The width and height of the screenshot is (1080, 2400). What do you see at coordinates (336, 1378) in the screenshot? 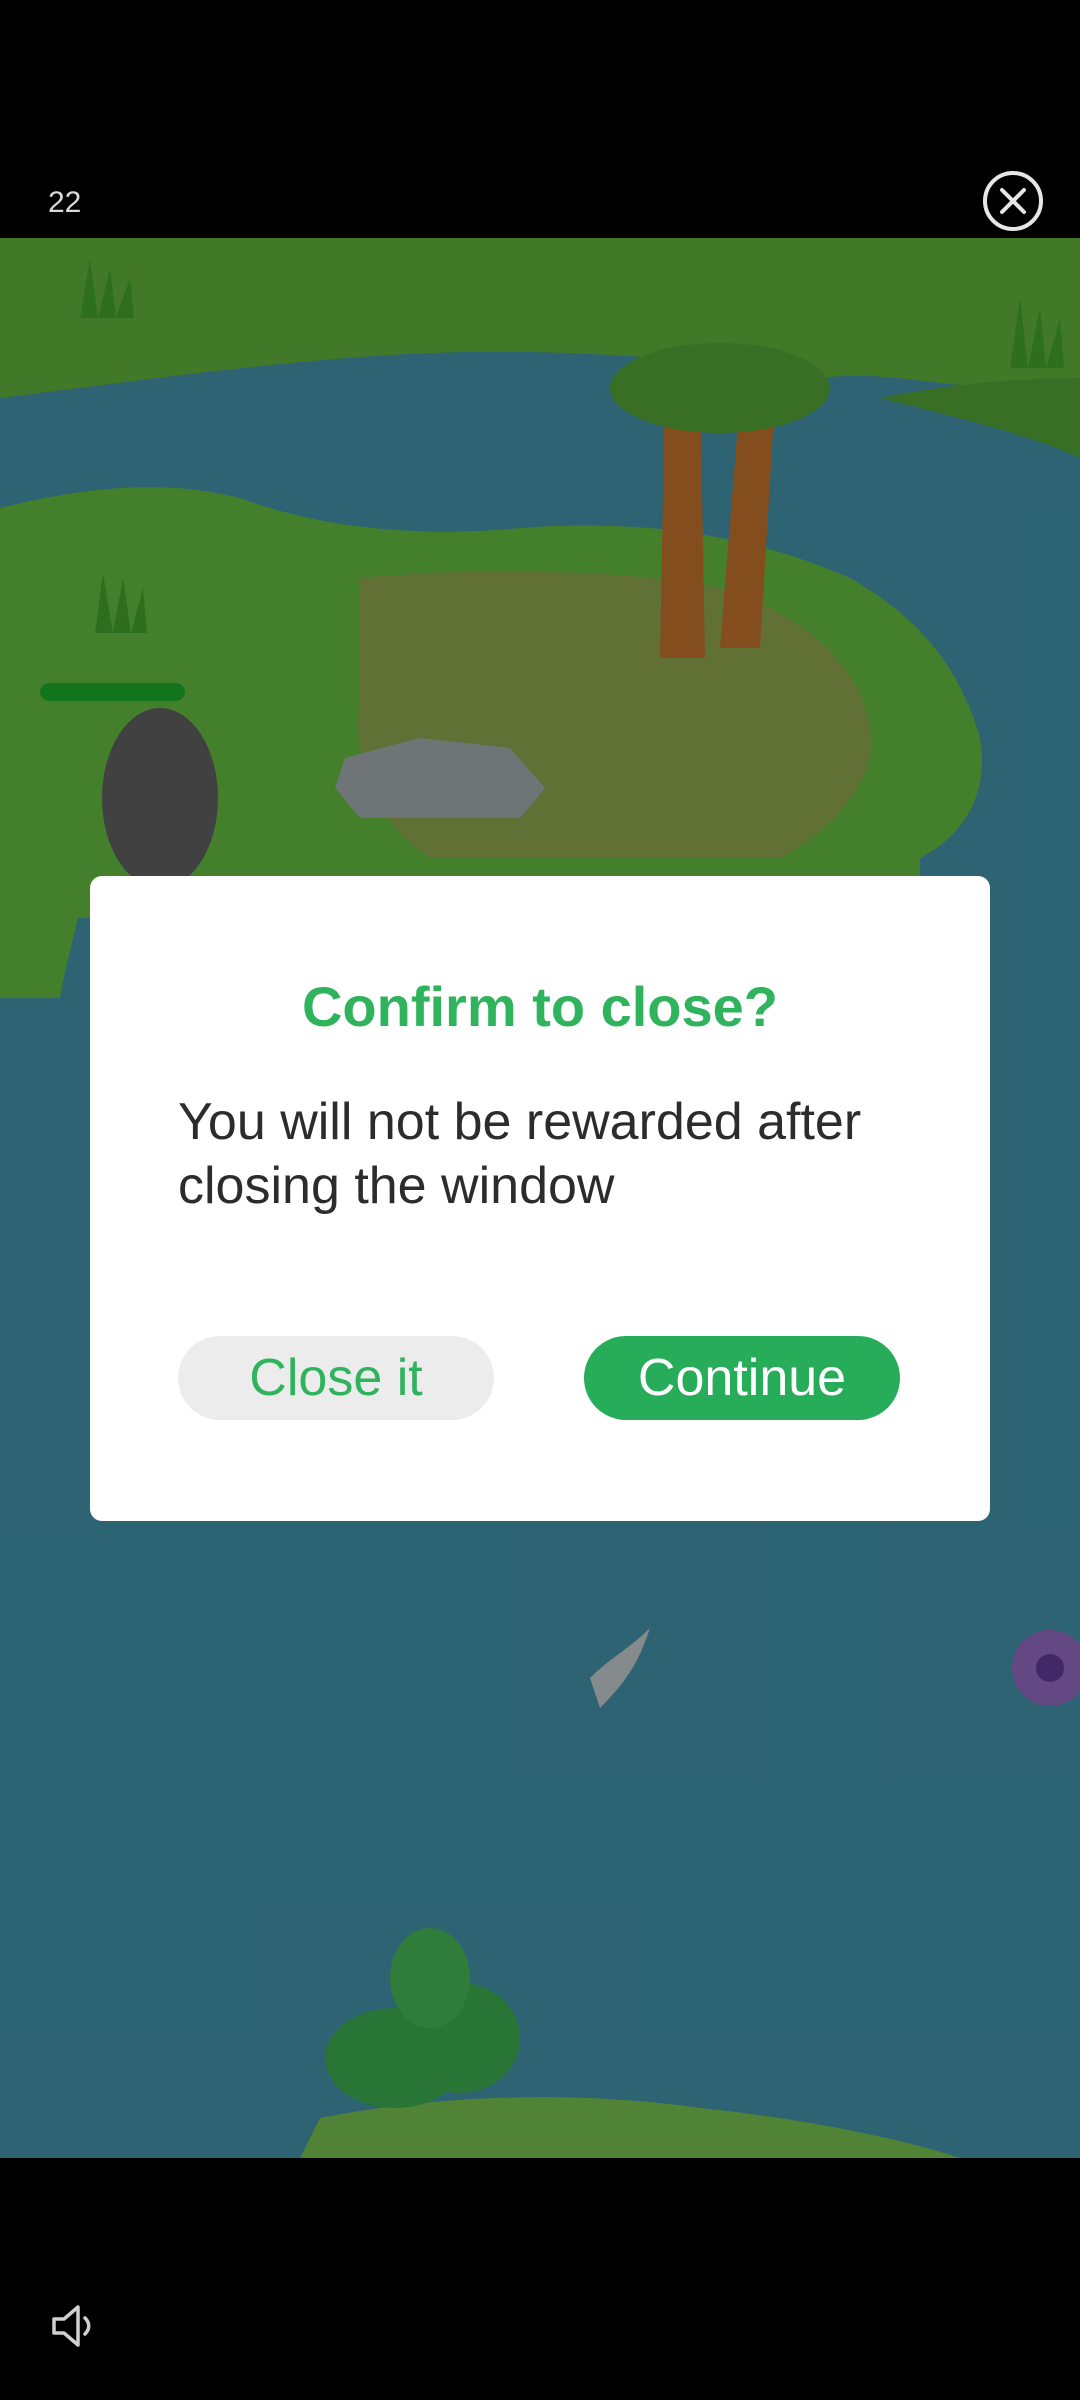
I see `close-it-button: Close it` at bounding box center [336, 1378].